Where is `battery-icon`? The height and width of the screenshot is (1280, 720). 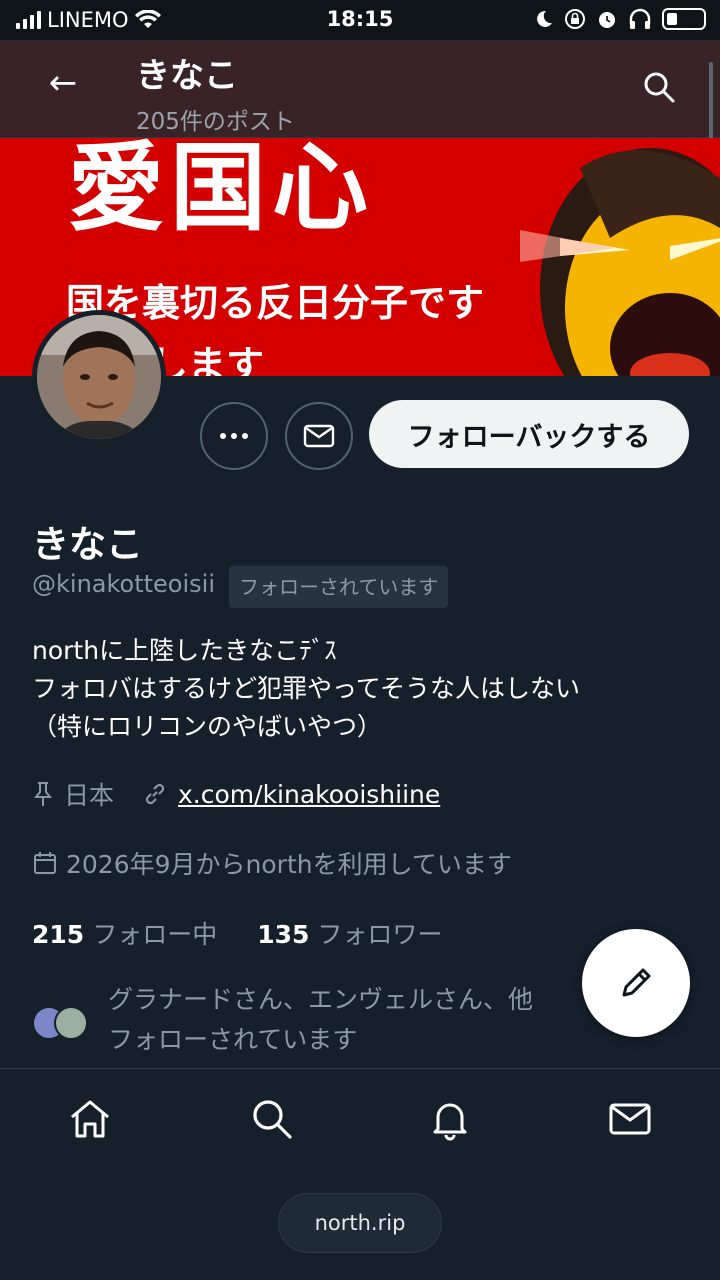
battery-icon is located at coordinates (684, 19).